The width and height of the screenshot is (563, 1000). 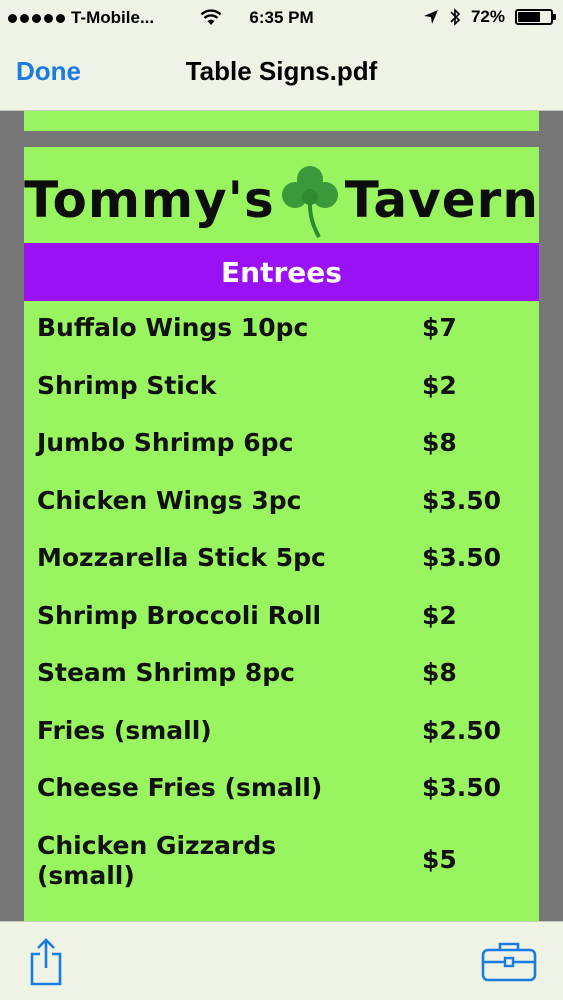 I want to click on share-icon, so click(x=46, y=962).